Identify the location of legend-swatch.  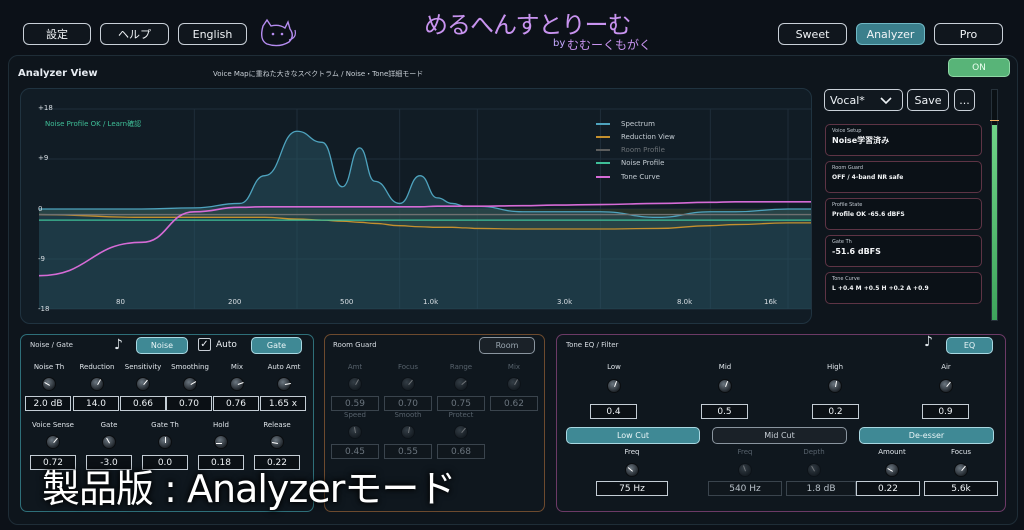
(603, 177).